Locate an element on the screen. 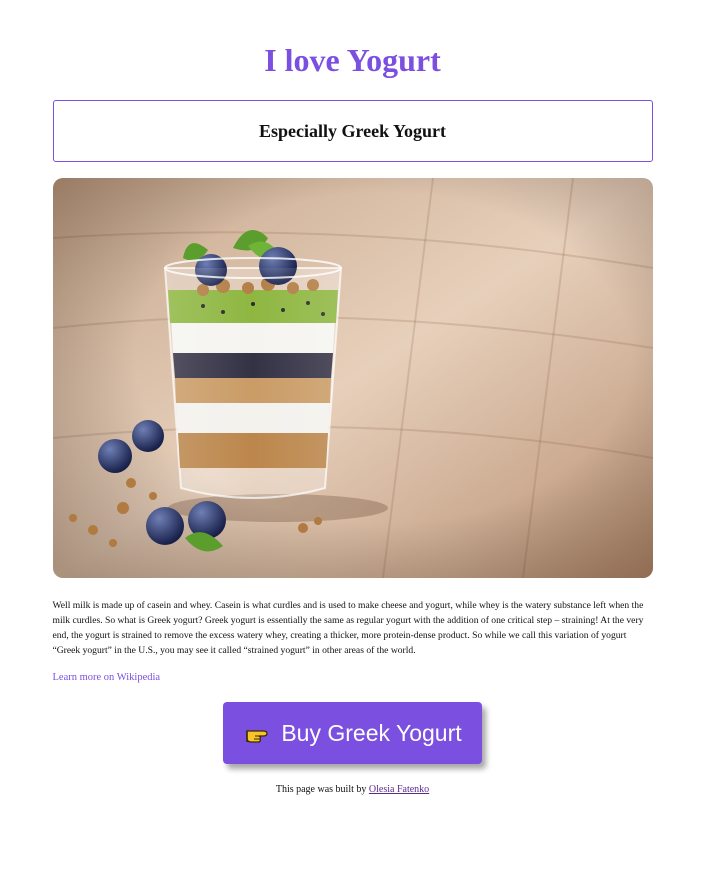 The width and height of the screenshot is (705, 869). buy-greek-yogurt-button: Buy Greek Yogurt is located at coordinates (352, 733).